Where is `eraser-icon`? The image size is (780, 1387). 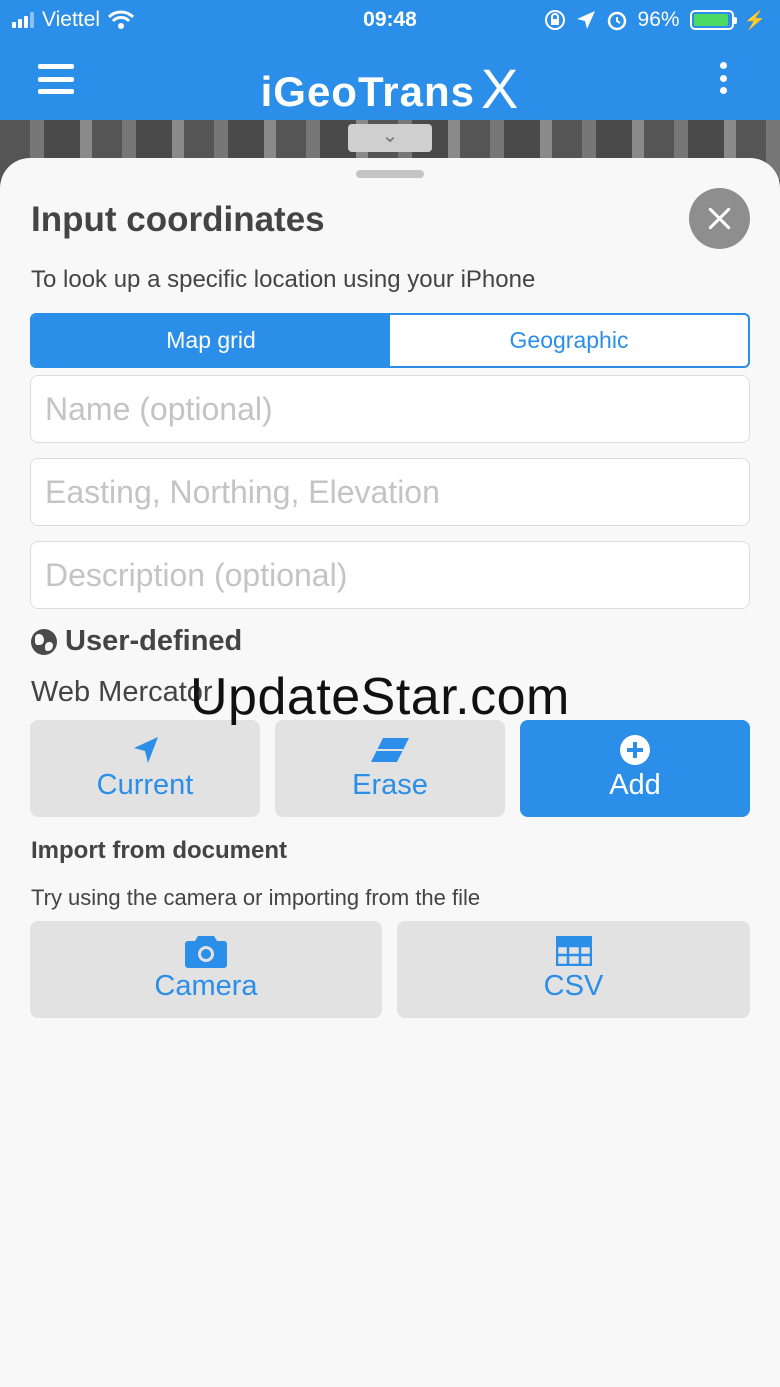
eraser-icon is located at coordinates (390, 750).